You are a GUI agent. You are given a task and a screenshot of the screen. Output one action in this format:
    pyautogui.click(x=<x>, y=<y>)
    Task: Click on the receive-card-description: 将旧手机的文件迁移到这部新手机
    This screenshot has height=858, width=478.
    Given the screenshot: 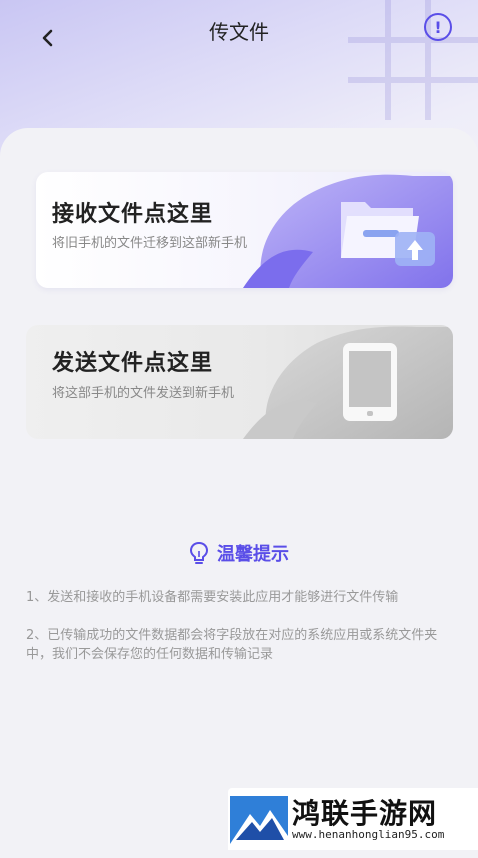 What is the action you would take?
    pyautogui.click(x=150, y=243)
    